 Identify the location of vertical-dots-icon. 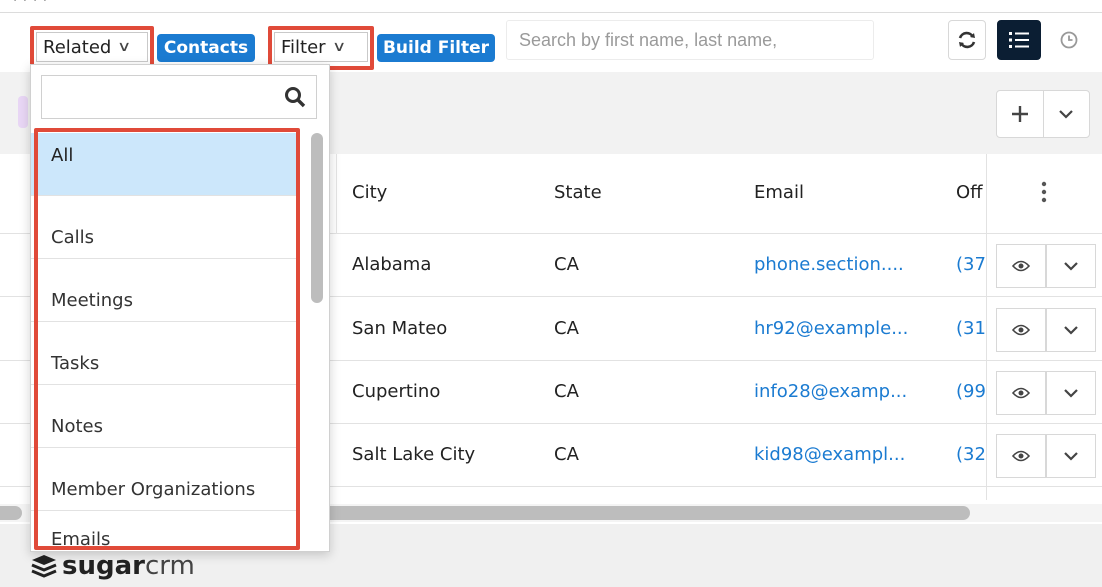
(1044, 192).